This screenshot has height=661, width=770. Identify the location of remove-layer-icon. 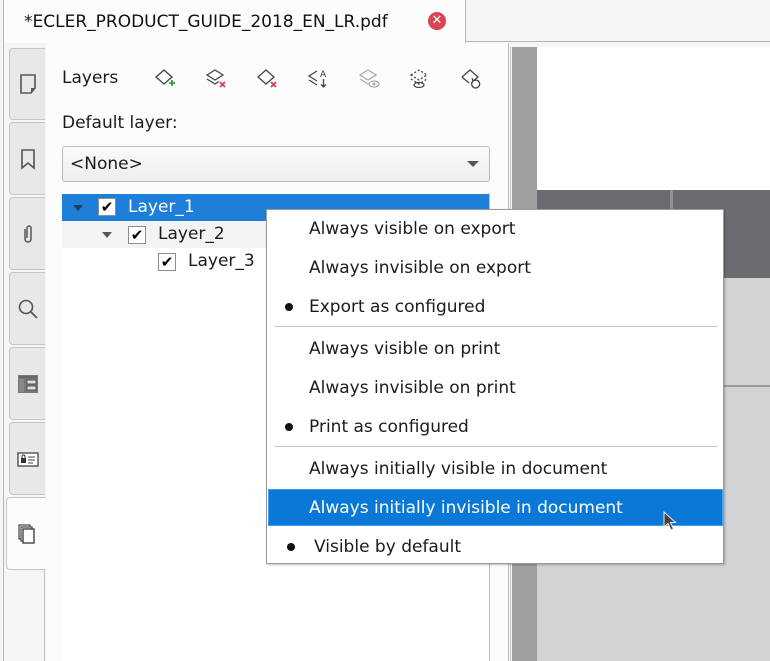
(267, 78).